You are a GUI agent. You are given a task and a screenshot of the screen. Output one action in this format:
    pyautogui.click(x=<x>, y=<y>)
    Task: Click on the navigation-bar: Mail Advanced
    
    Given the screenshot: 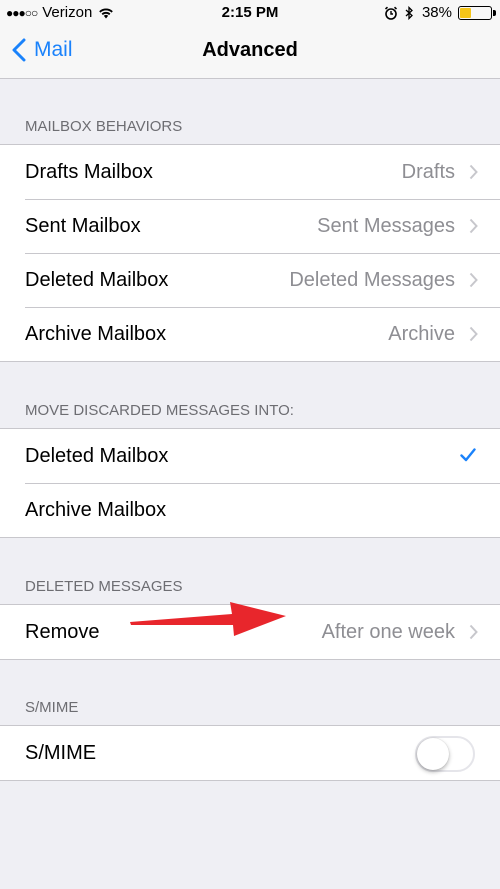 What is the action you would take?
    pyautogui.click(x=250, y=52)
    